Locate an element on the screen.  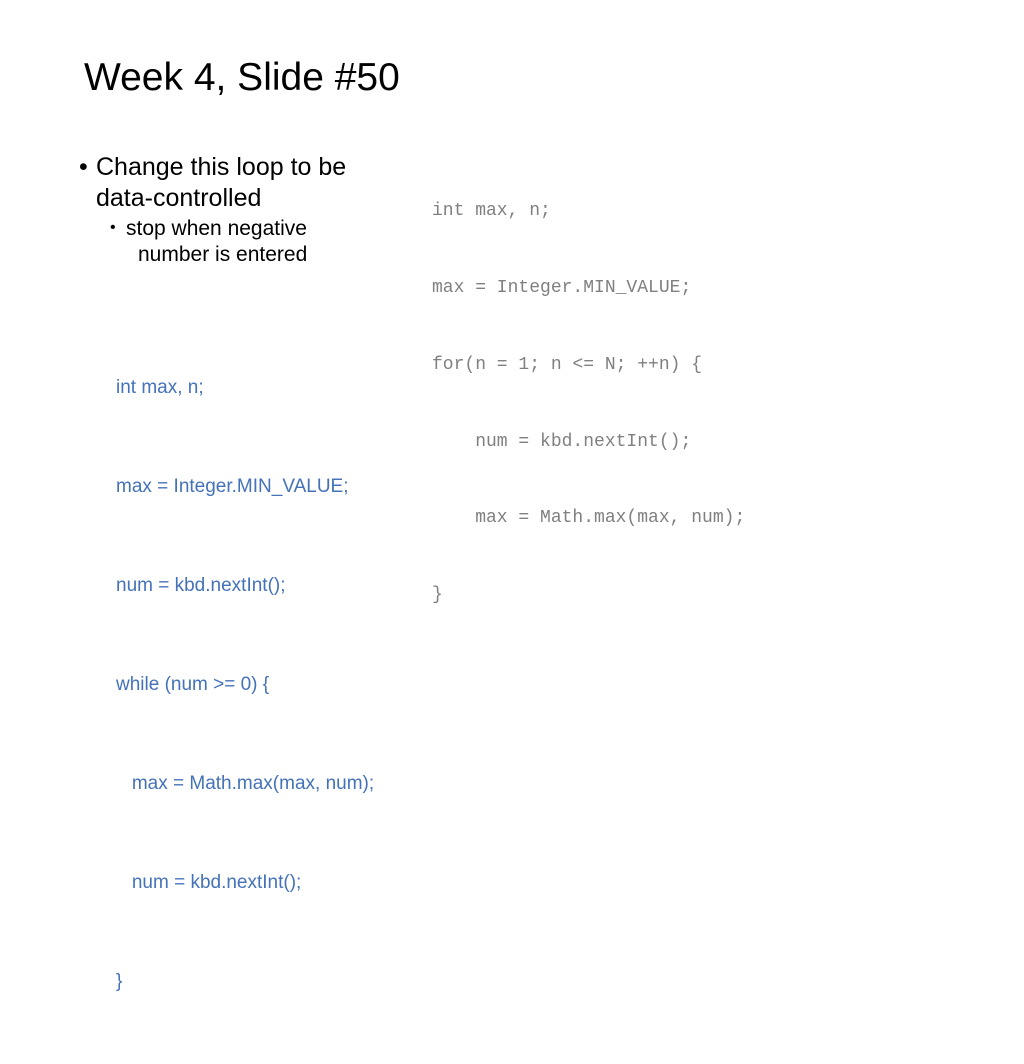
code-line: for(n = 1; n <= N; ++n) { is located at coordinates (567, 364).